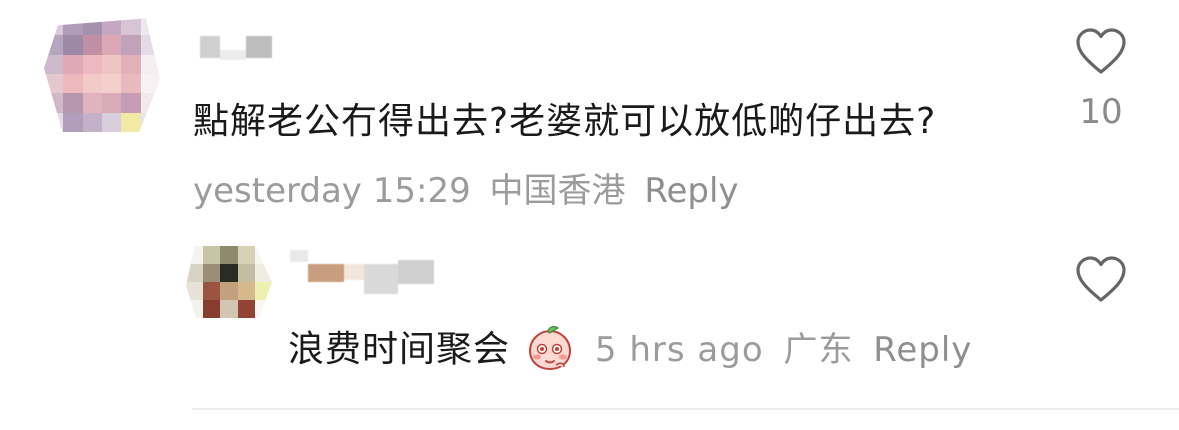  Describe the element at coordinates (399, 349) in the screenshot. I see `comment-body: 浪费时间聚会` at that location.